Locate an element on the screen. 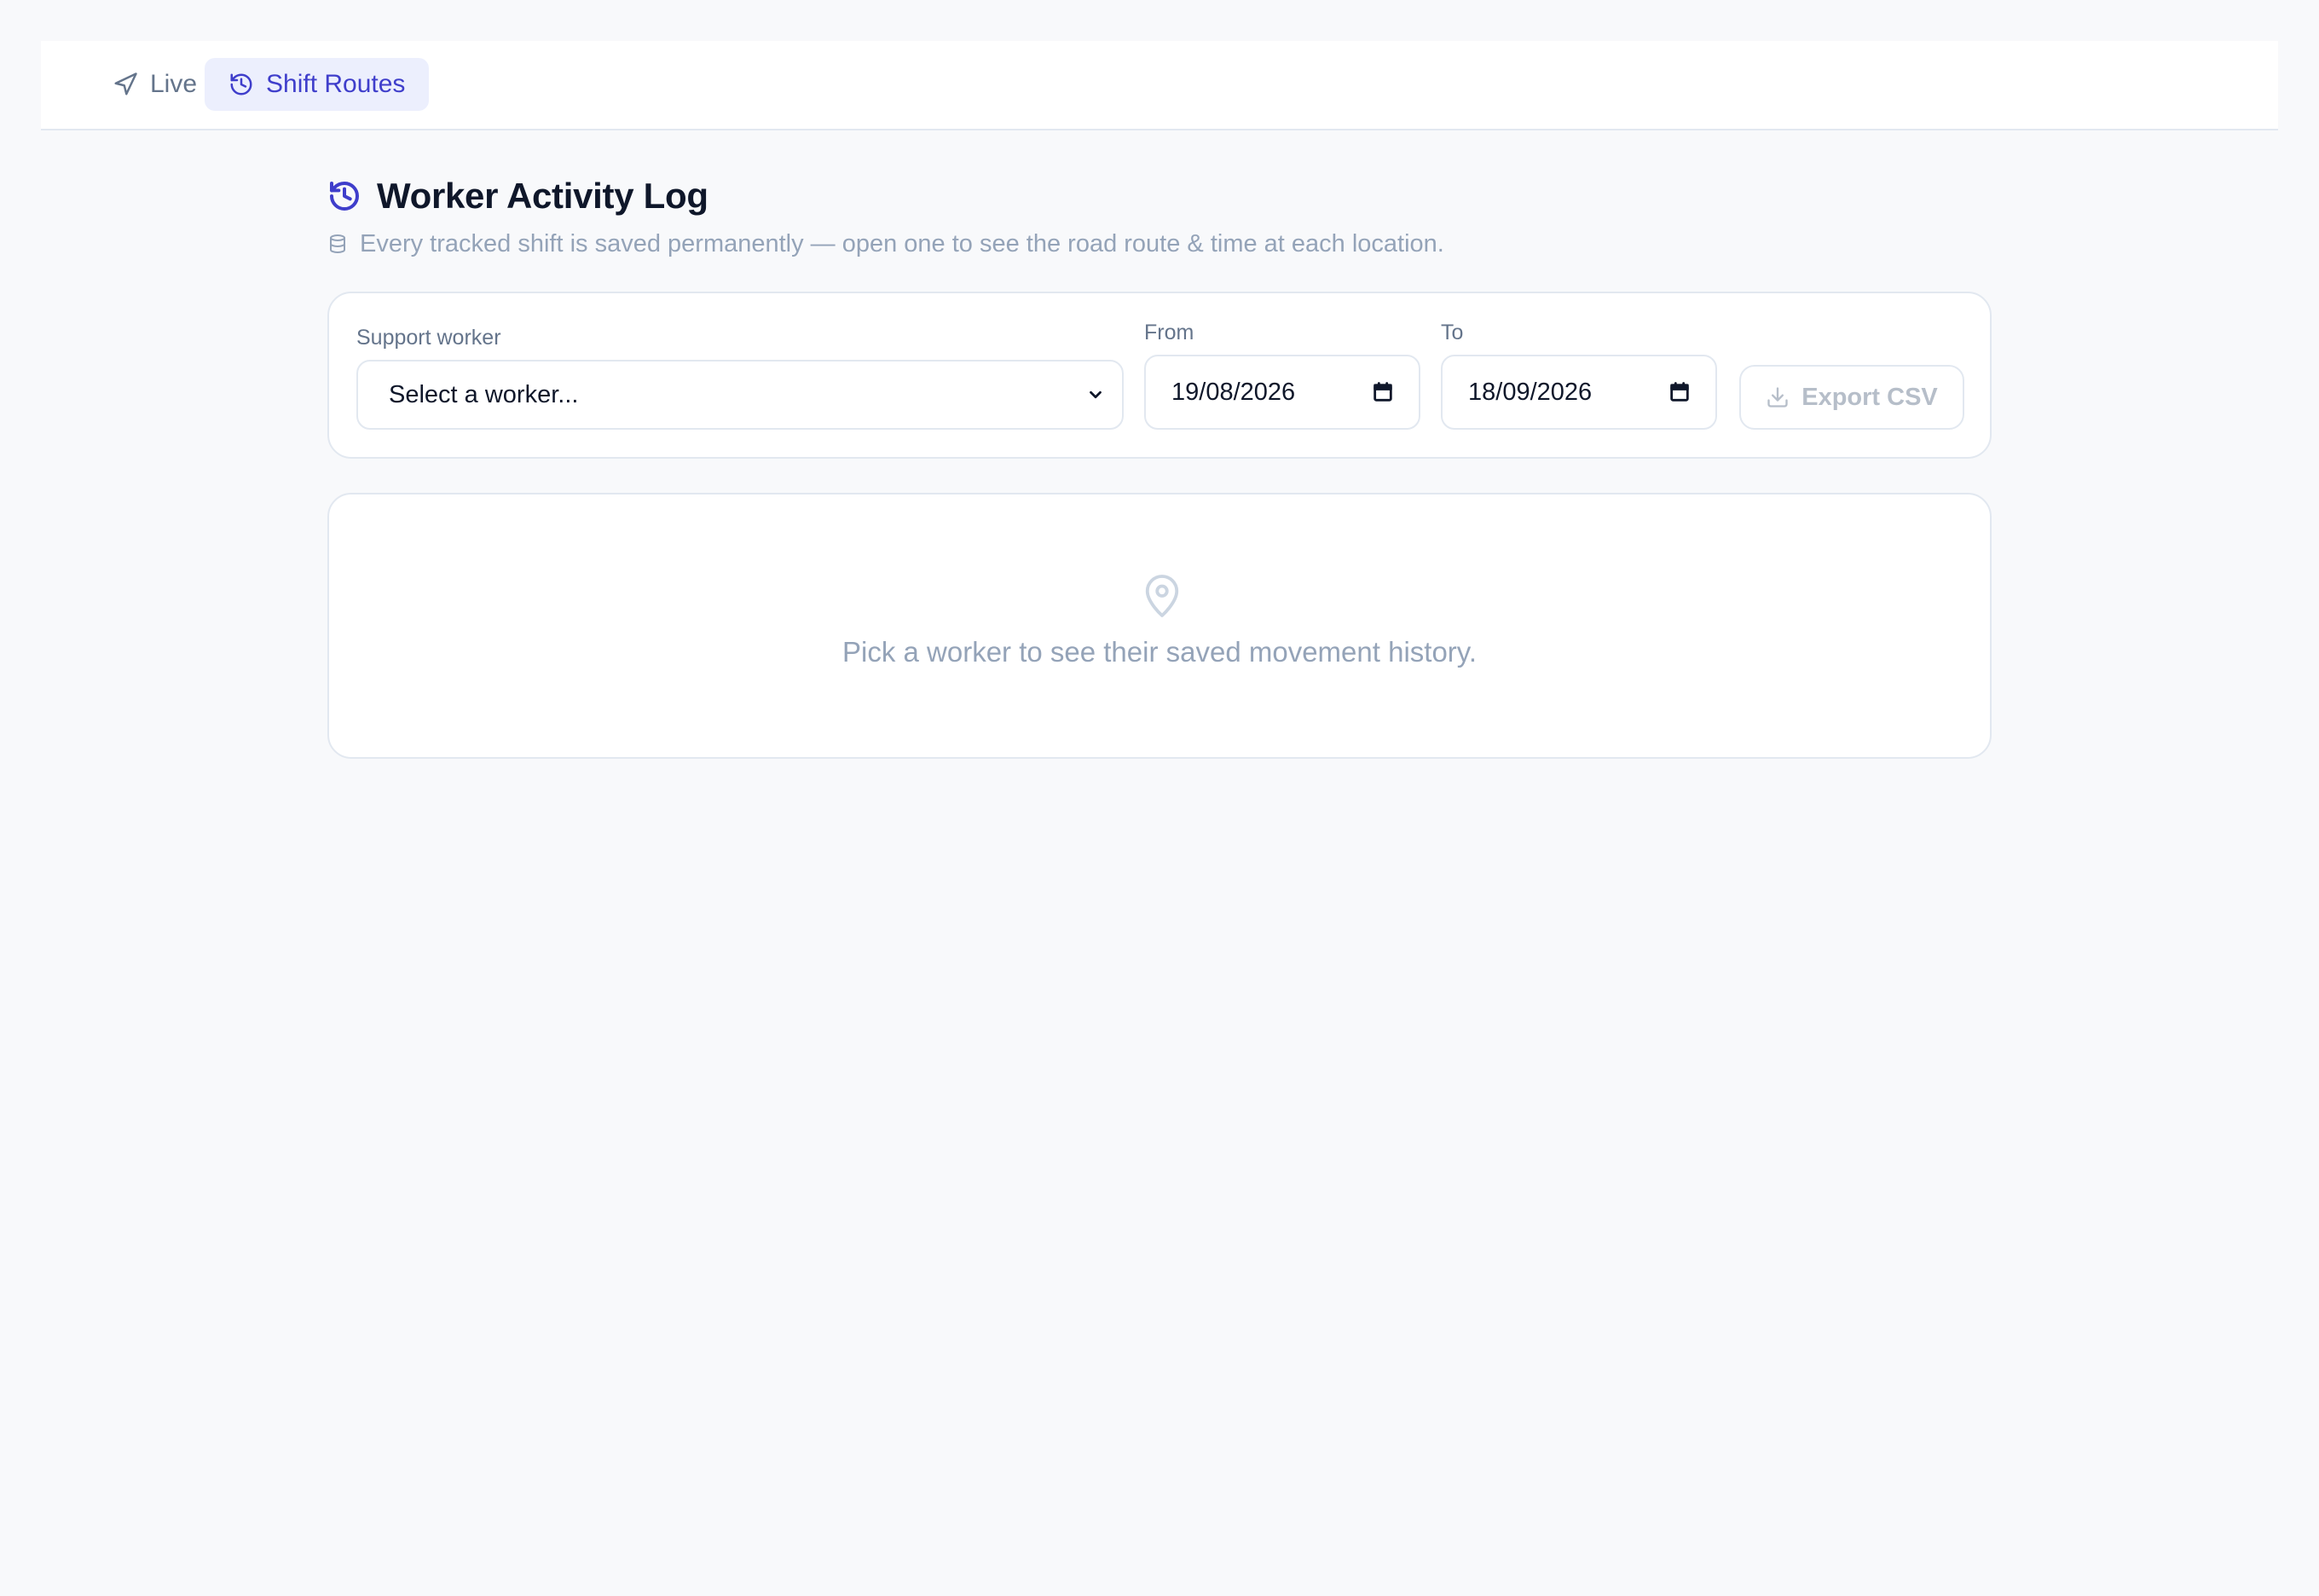 The width and height of the screenshot is (2319, 1596). map-pin-icon is located at coordinates (1162, 596).